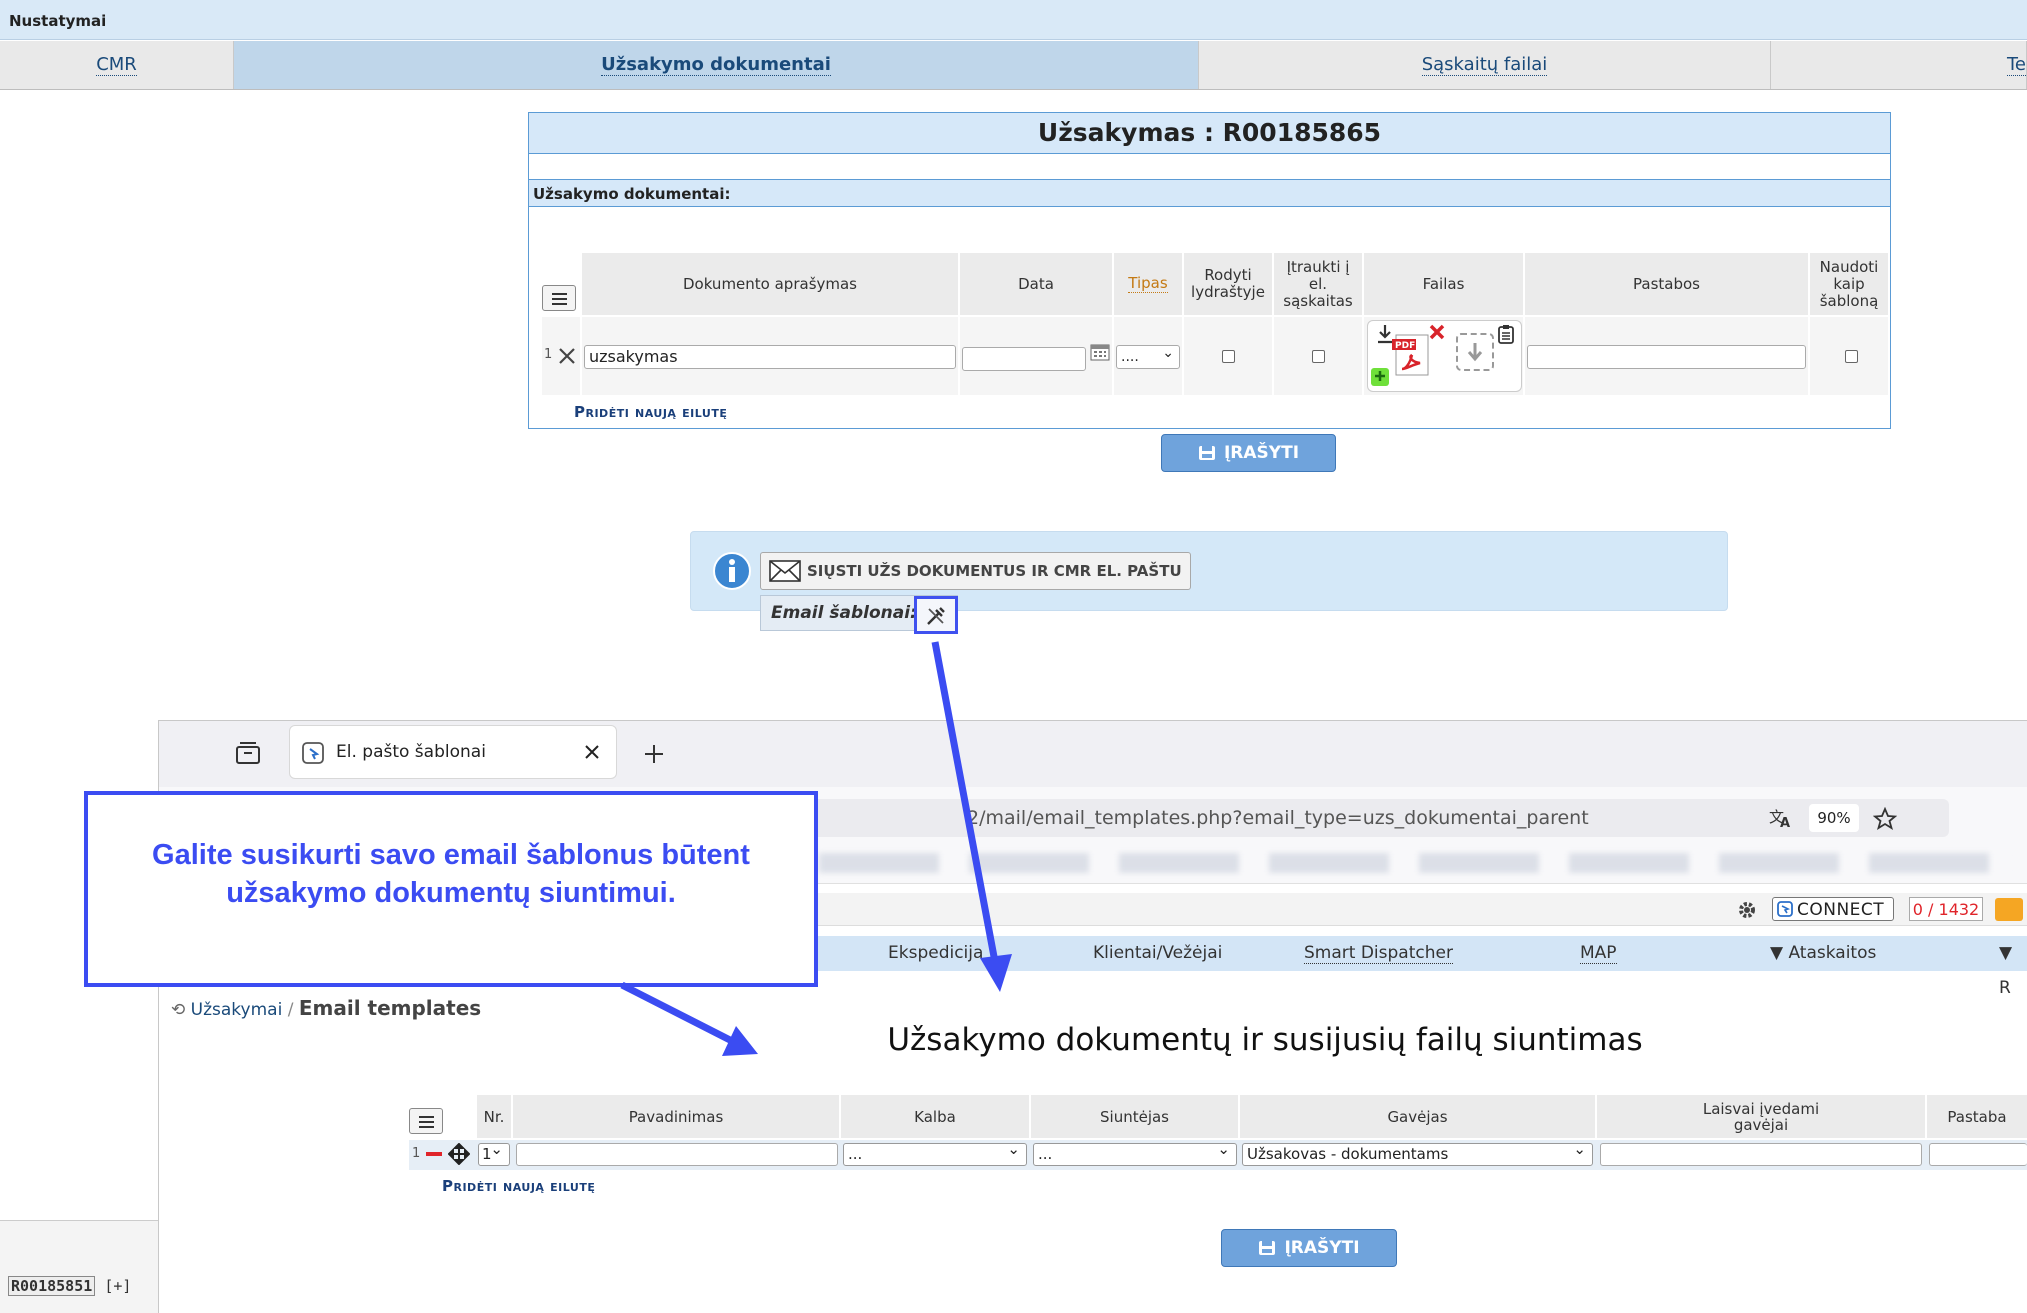 The width and height of the screenshot is (2027, 1313). I want to click on envelope-icon, so click(785, 571).